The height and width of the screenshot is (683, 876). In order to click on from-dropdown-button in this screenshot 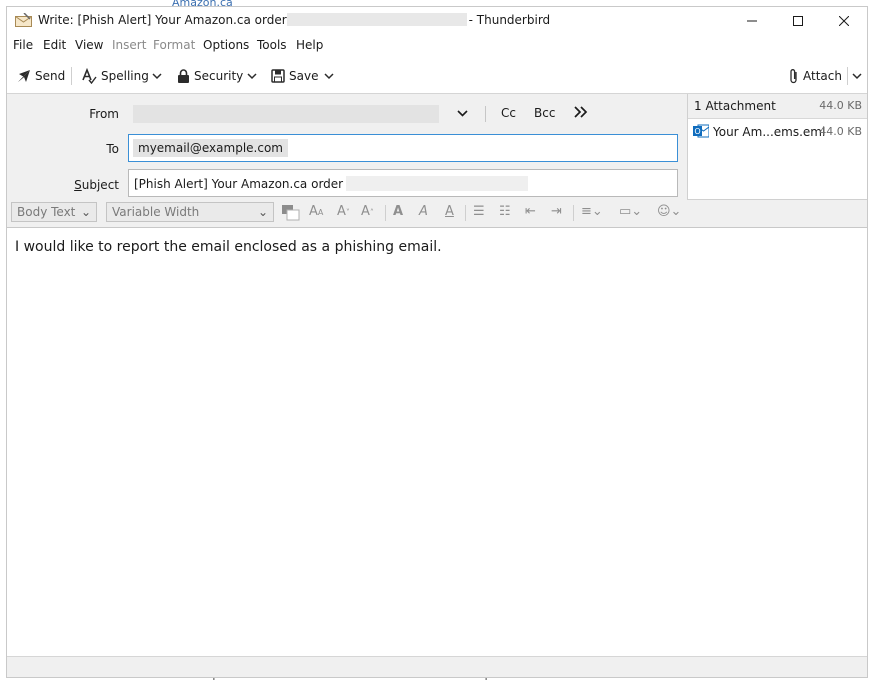, I will do `click(462, 114)`.